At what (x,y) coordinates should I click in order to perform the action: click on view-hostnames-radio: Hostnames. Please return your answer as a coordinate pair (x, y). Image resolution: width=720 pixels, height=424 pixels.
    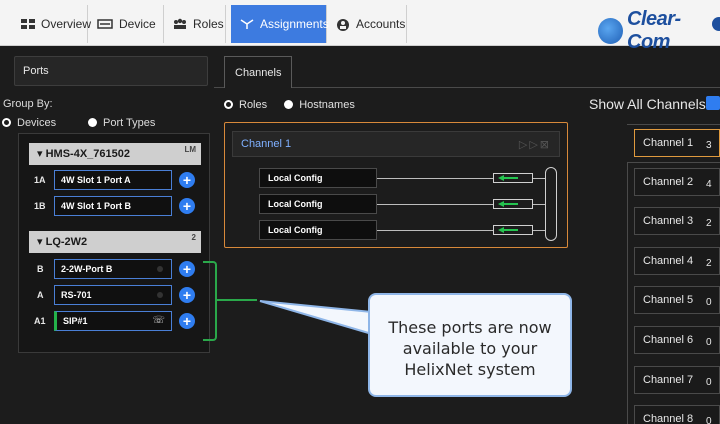
    Looking at the image, I should click on (319, 105).